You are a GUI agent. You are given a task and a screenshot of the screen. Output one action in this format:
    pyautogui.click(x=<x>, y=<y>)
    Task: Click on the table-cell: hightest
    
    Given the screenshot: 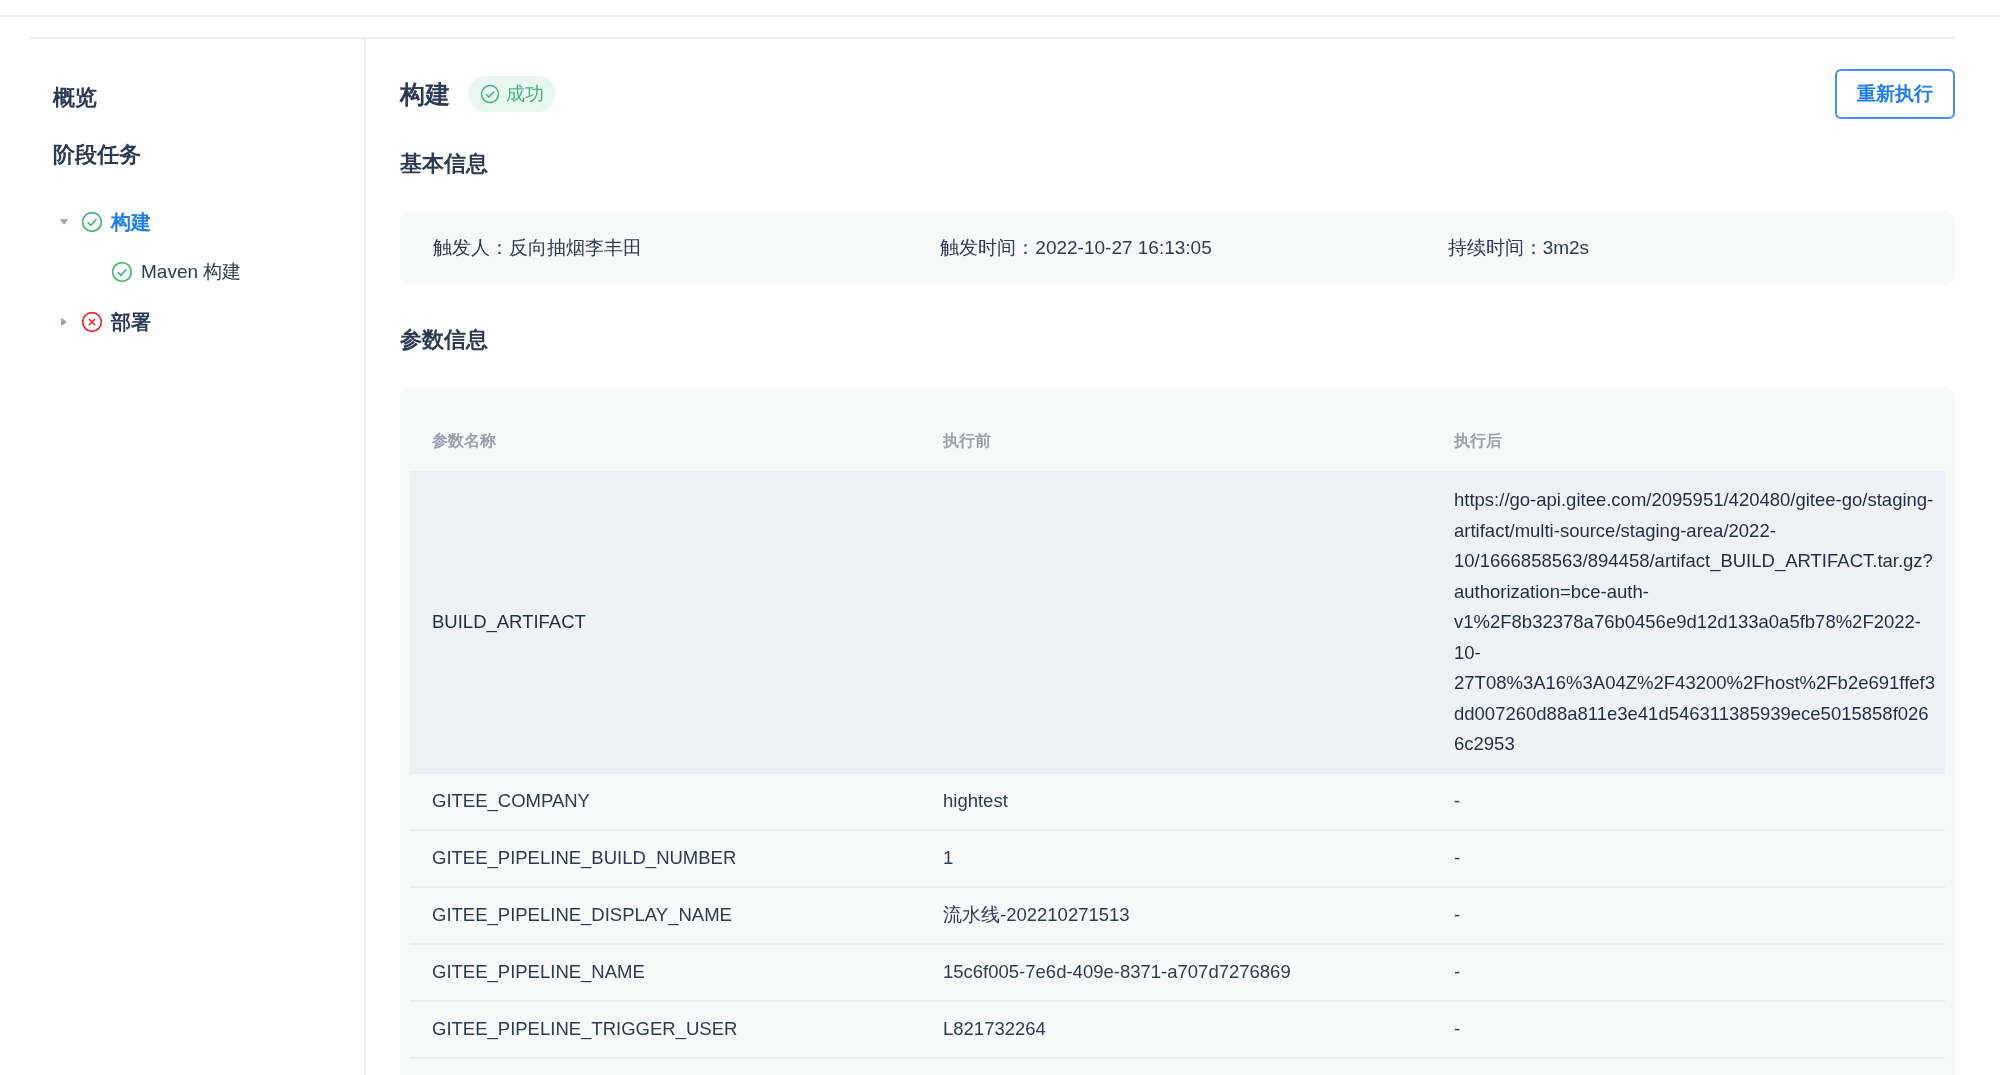 What is the action you would take?
    pyautogui.click(x=975, y=800)
    